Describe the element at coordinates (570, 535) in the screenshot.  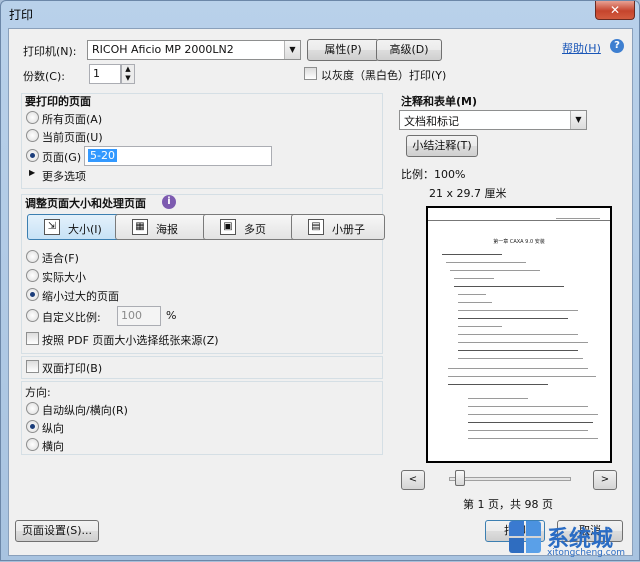
I see `watermark: 系统城 xitongcheng.com` at that location.